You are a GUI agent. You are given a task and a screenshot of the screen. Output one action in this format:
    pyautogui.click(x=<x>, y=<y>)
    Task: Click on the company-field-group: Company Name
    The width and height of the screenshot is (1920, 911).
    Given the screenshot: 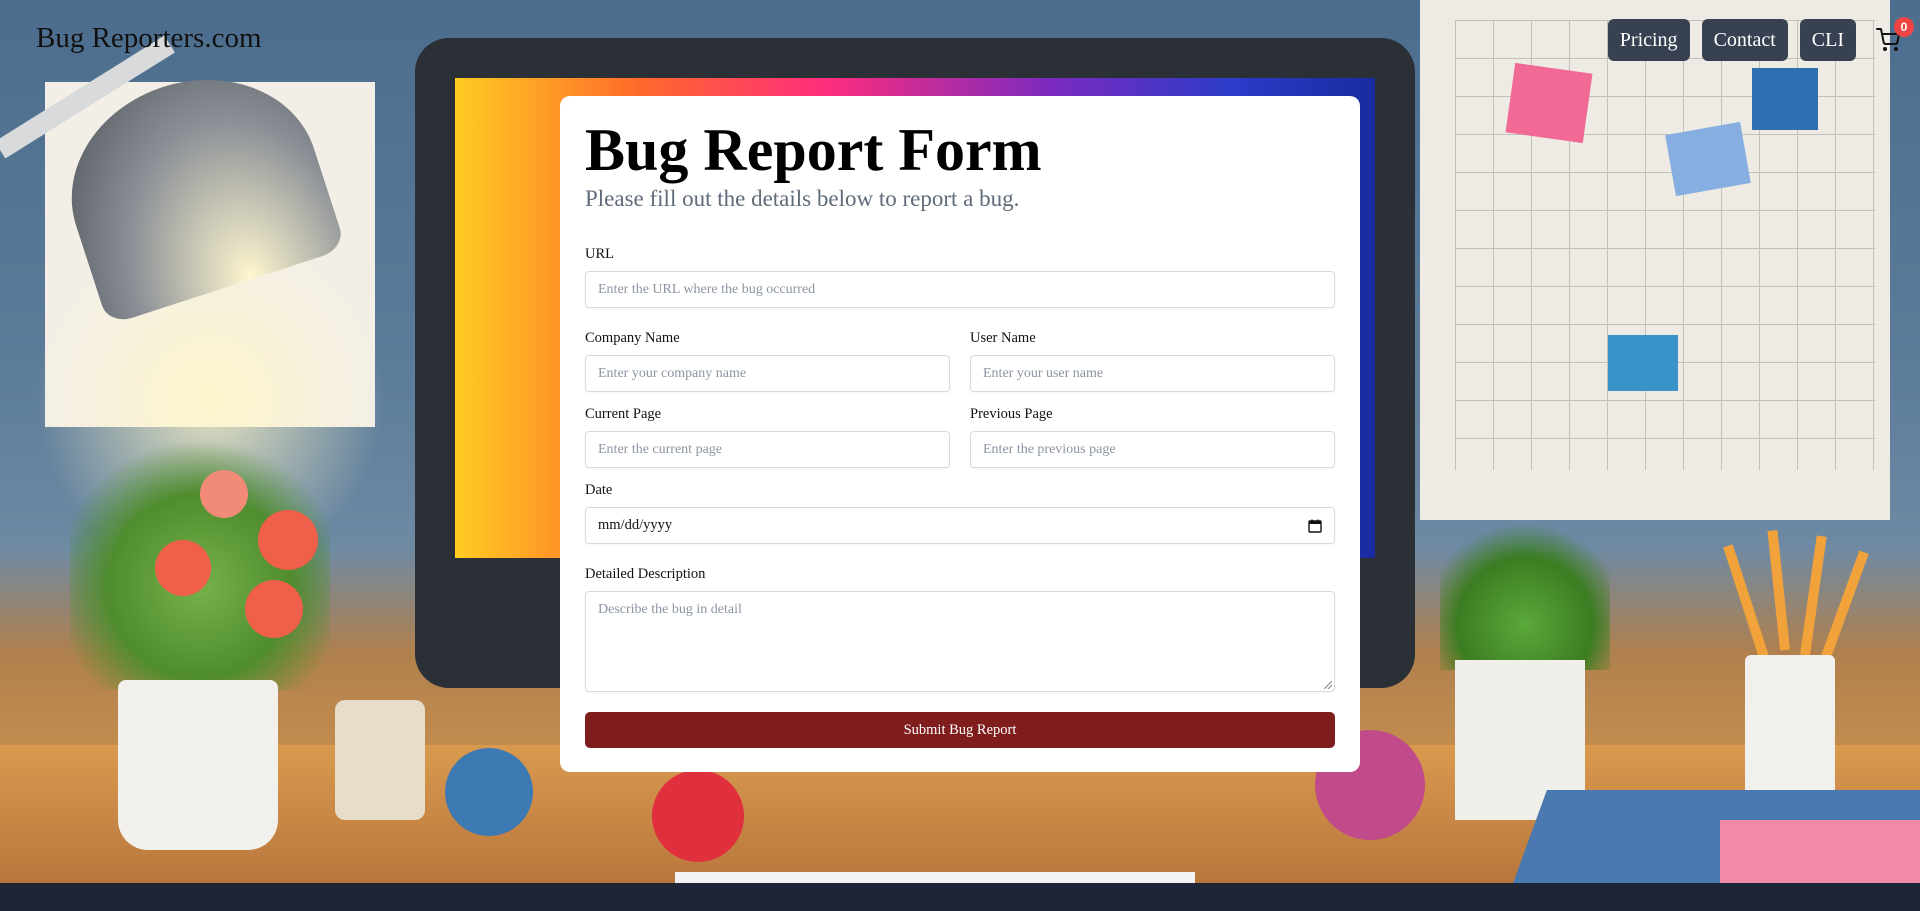 What is the action you would take?
    pyautogui.click(x=767, y=361)
    